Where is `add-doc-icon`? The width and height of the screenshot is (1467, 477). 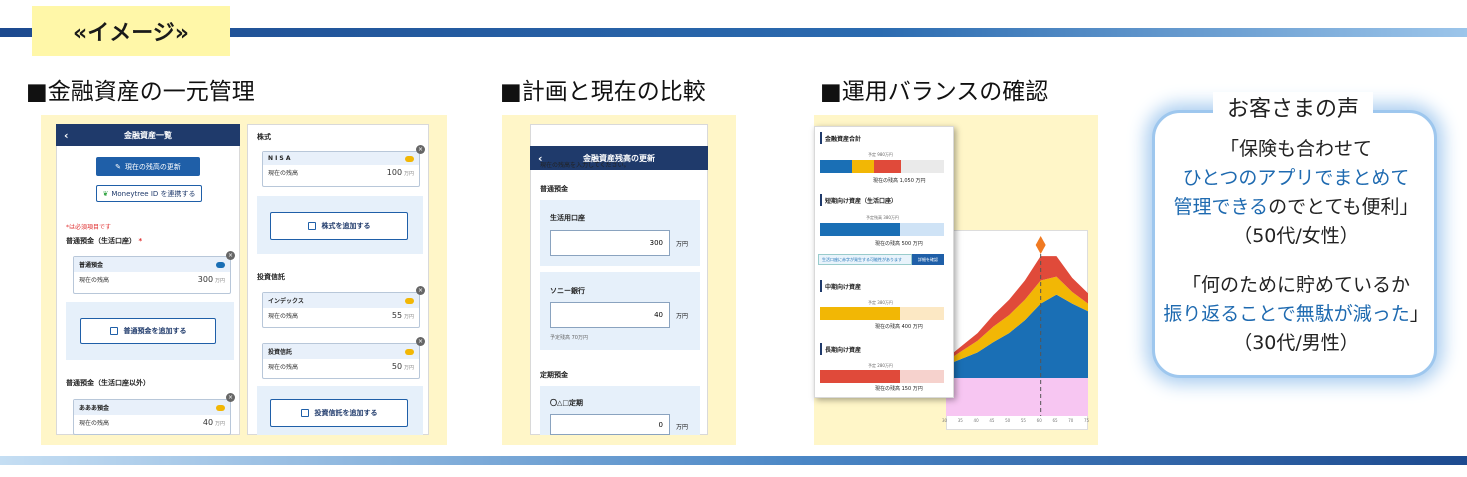
add-doc-icon is located at coordinates (311, 226).